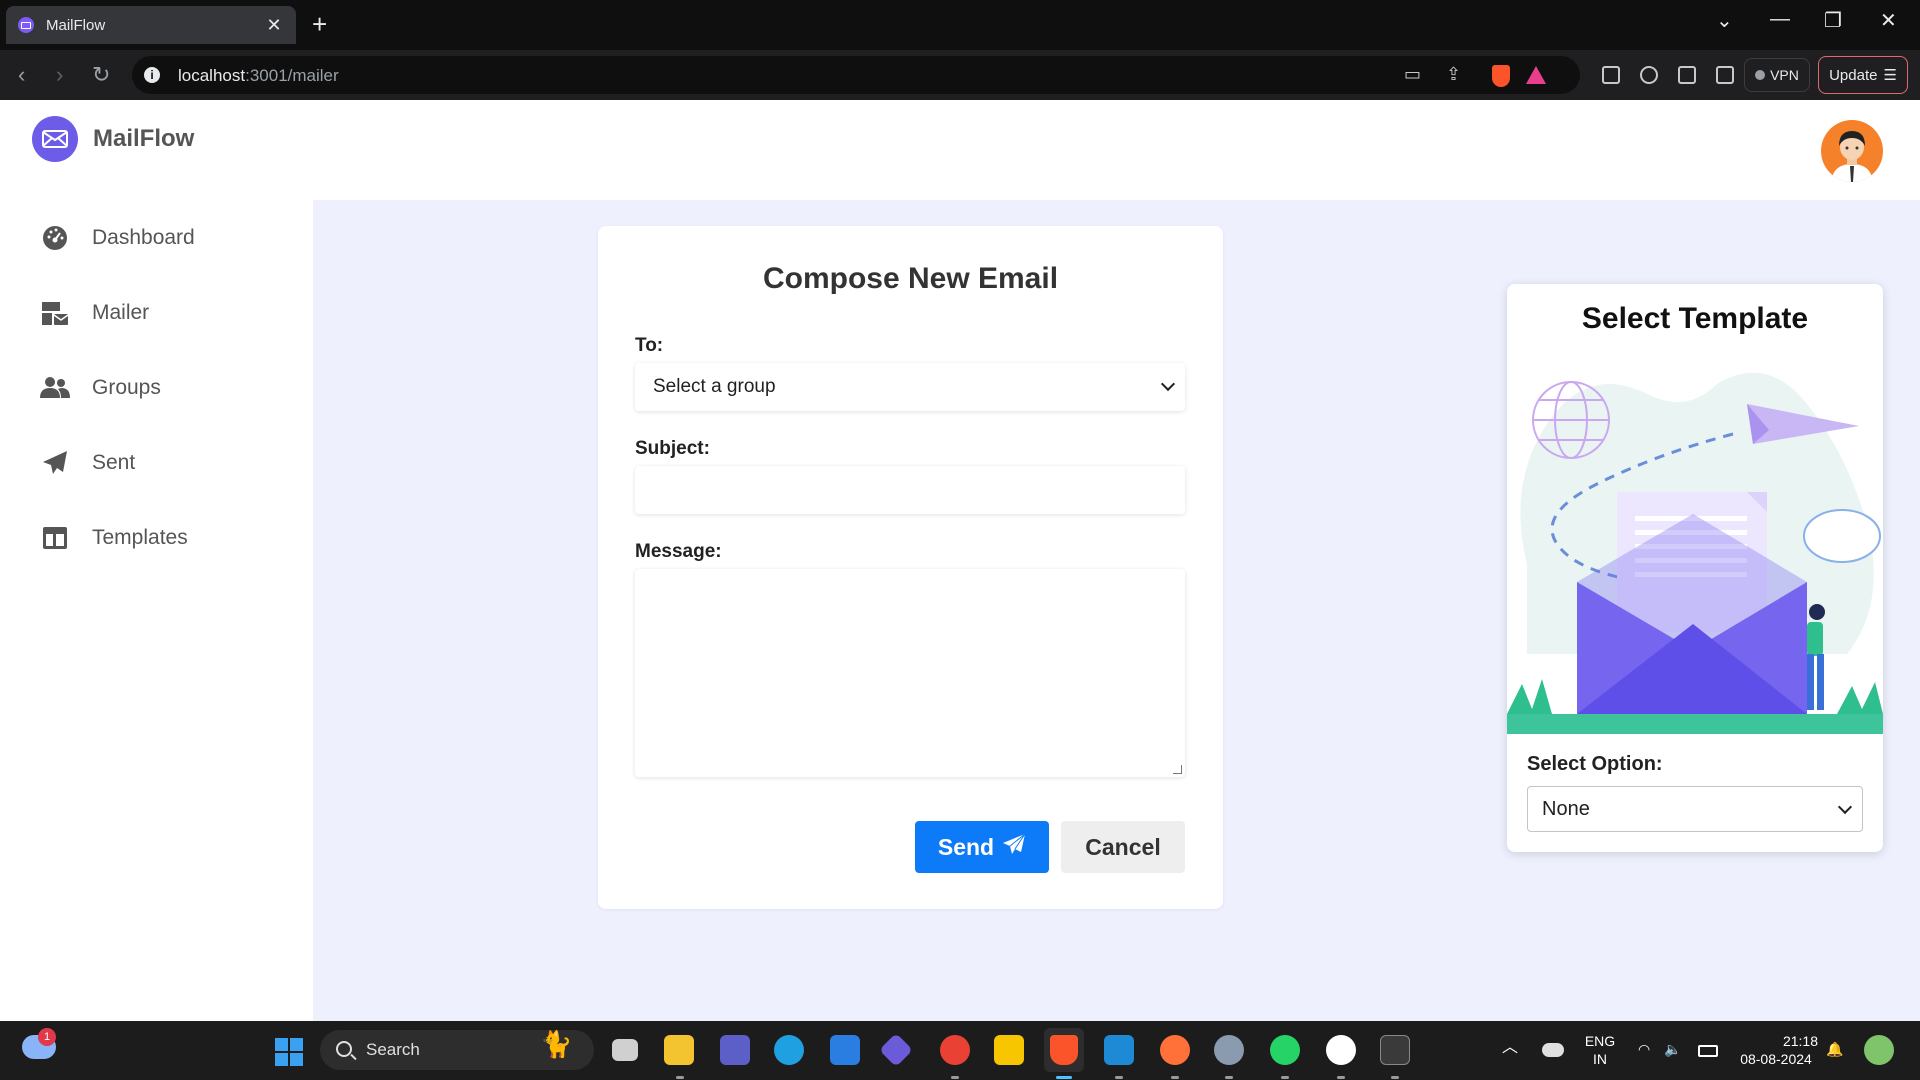 The width and height of the screenshot is (1920, 1080). What do you see at coordinates (1285, 1050) in the screenshot?
I see `whatsapp-icon` at bounding box center [1285, 1050].